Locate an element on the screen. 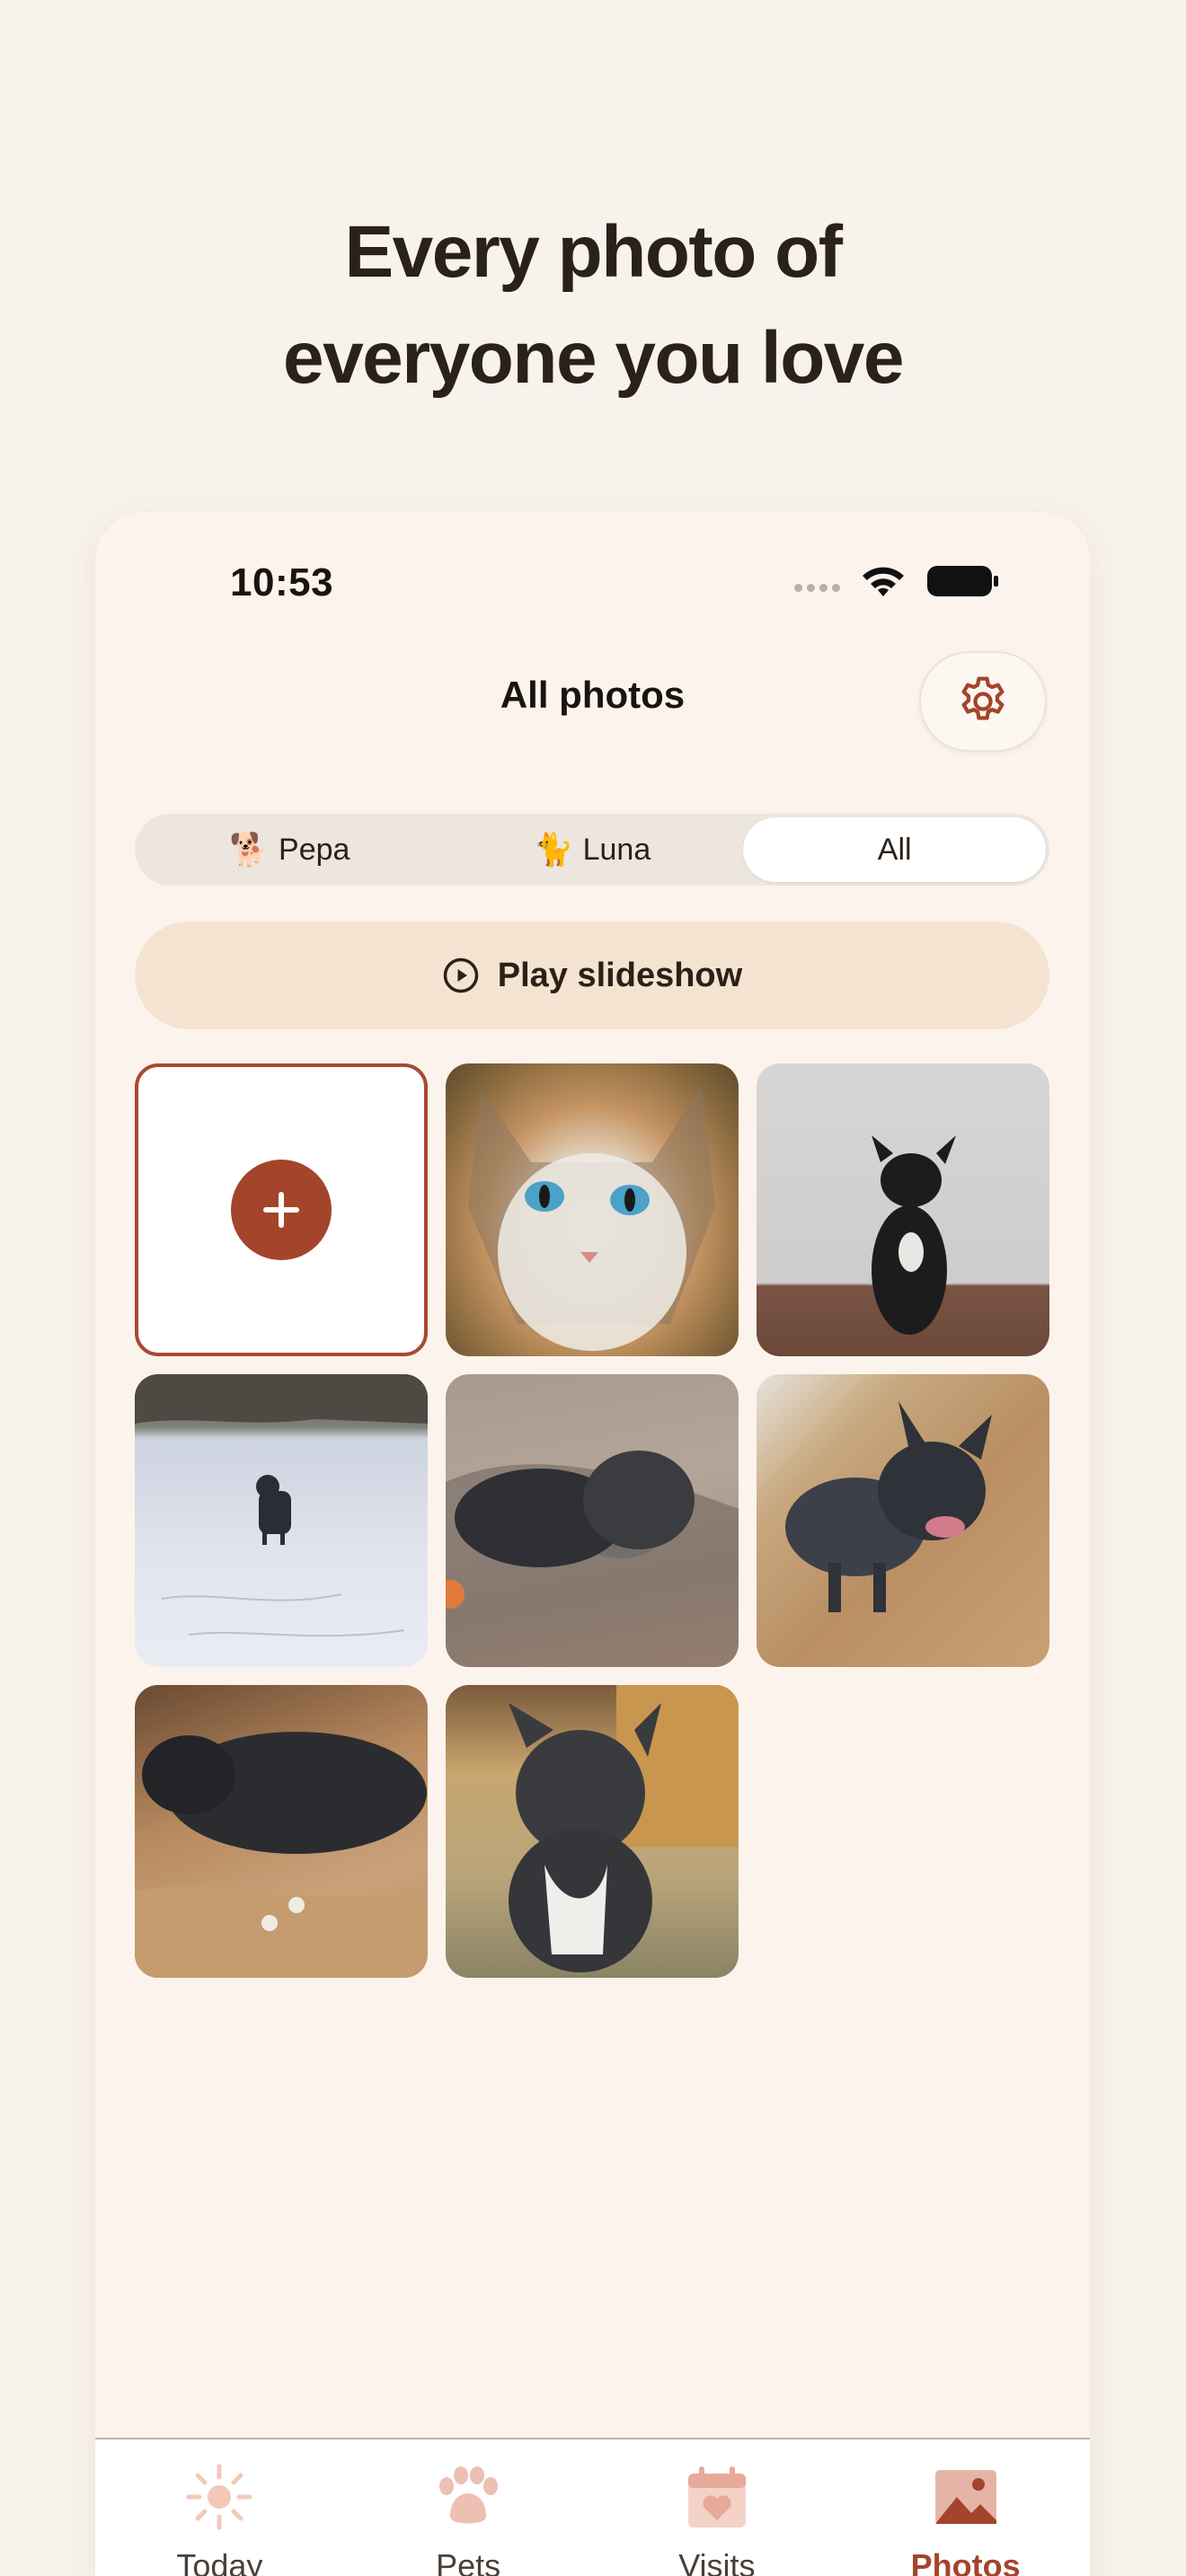  segment-label: Pepa is located at coordinates (314, 849).